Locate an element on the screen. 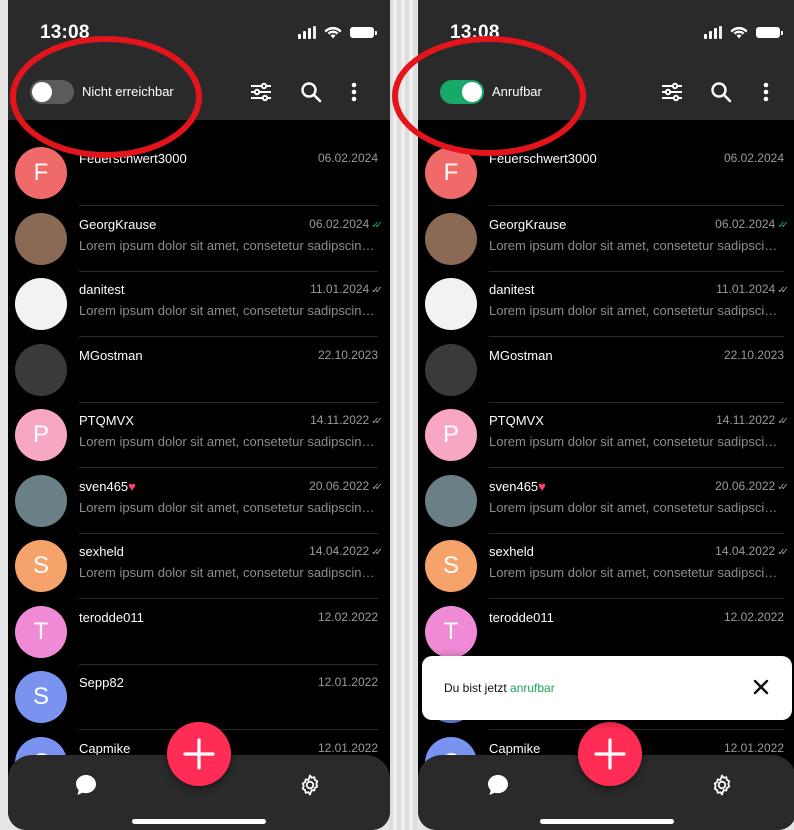  chat-name-text: MGostman is located at coordinates (521, 355).